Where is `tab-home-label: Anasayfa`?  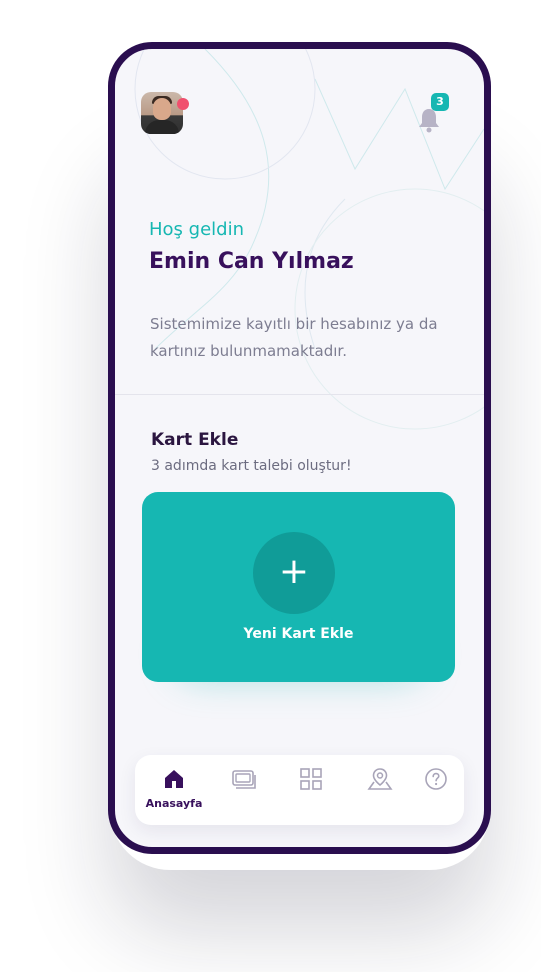
tab-home-label: Anasayfa is located at coordinates (174, 803).